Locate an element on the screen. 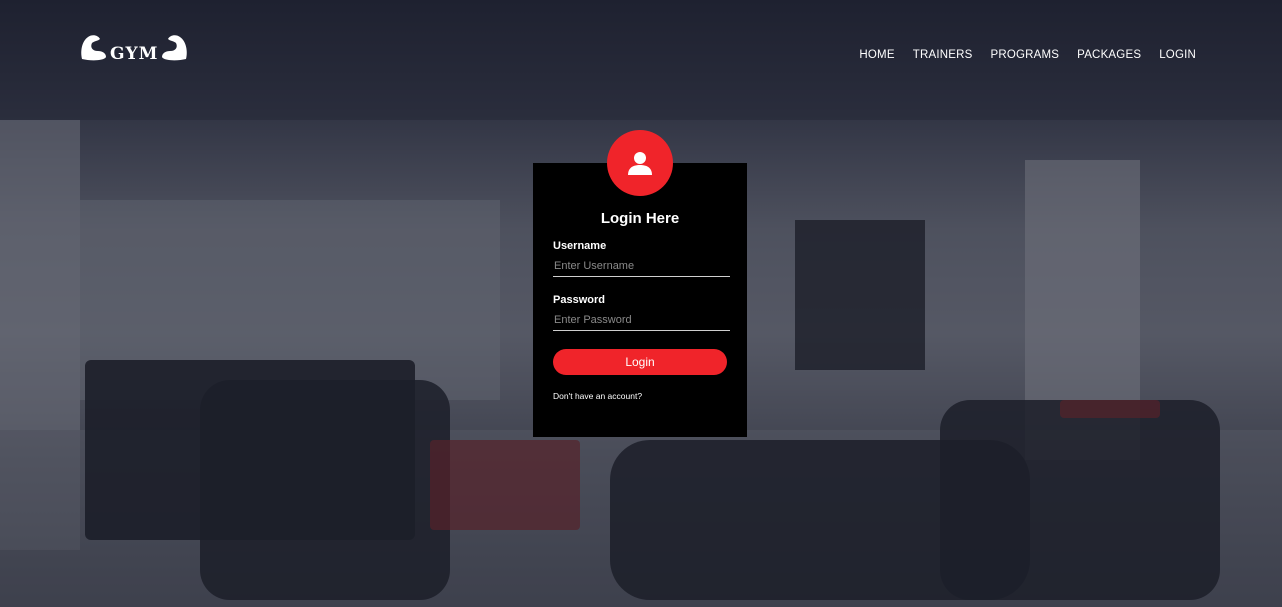 Image resolution: width=1282 pixels, height=607 pixels. login-button: Login is located at coordinates (640, 362).